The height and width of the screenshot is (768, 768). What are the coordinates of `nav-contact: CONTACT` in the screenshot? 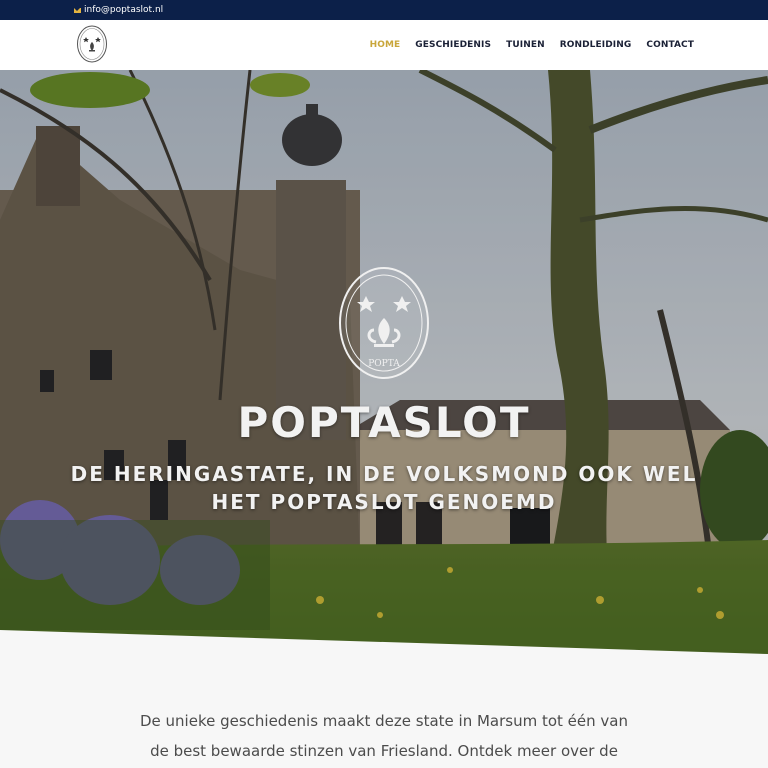 It's located at (670, 45).